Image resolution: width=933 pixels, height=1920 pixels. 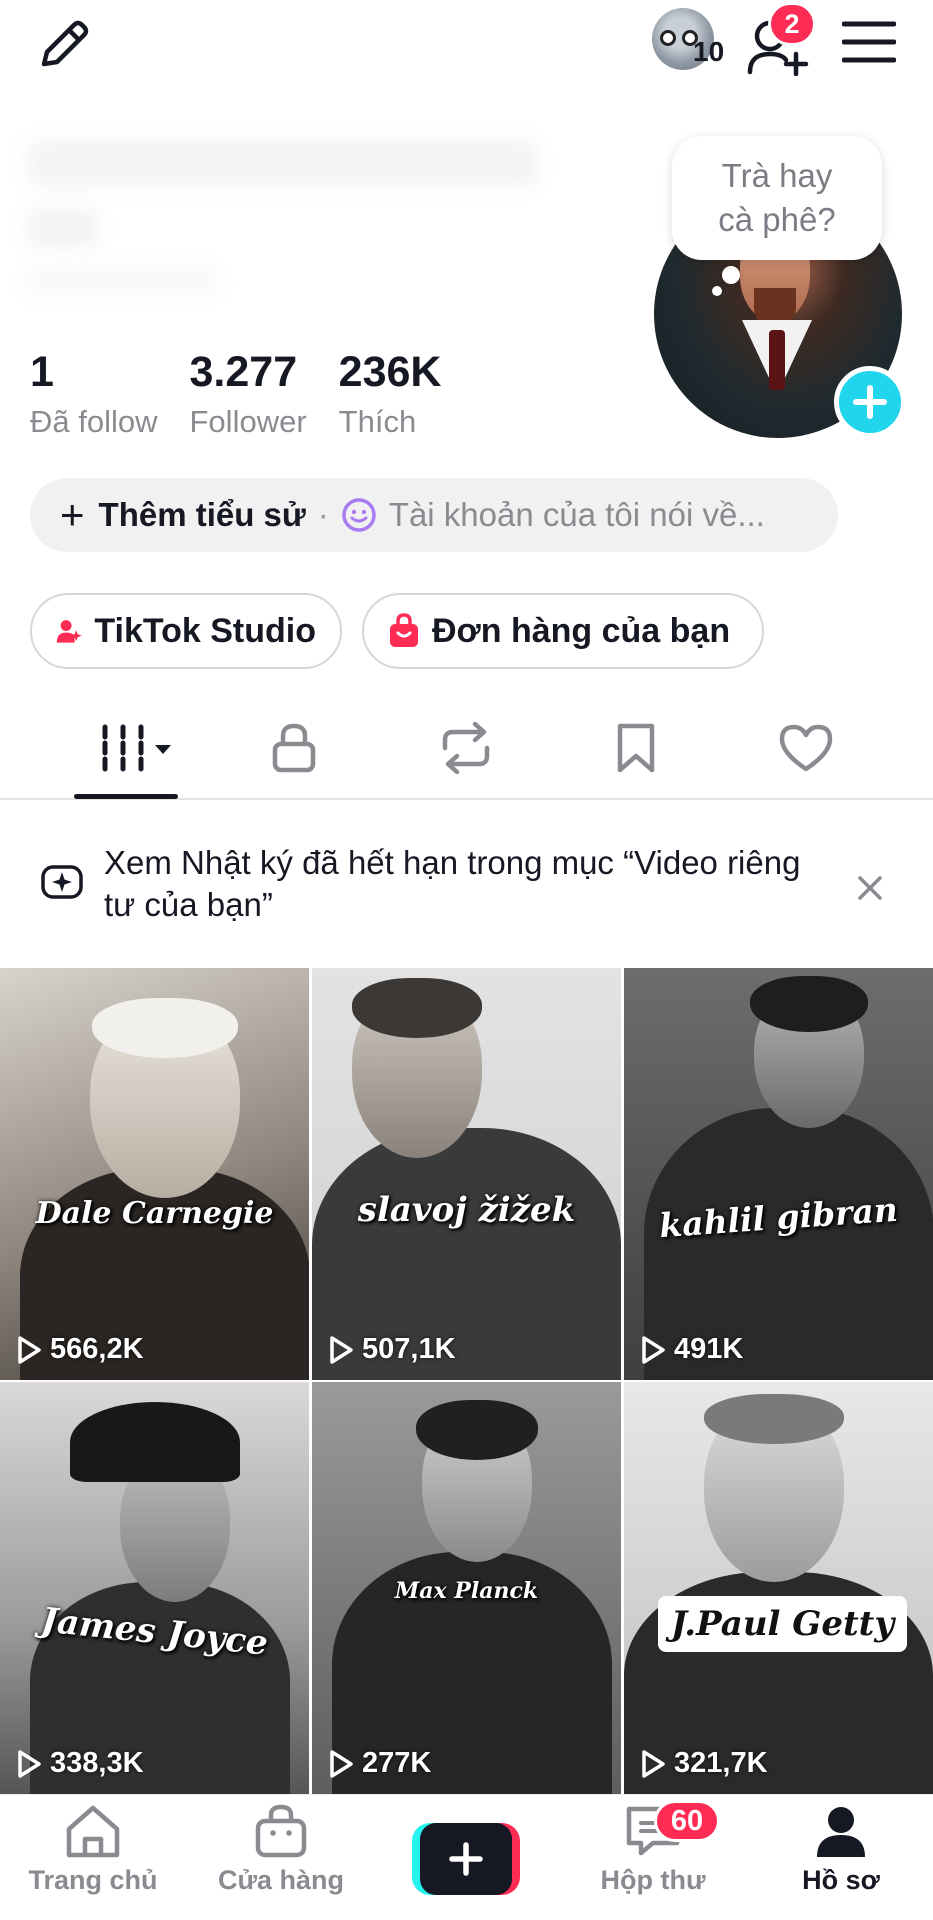 What do you see at coordinates (782, 1624) in the screenshot?
I see `video-caption: J.Paul Getty` at bounding box center [782, 1624].